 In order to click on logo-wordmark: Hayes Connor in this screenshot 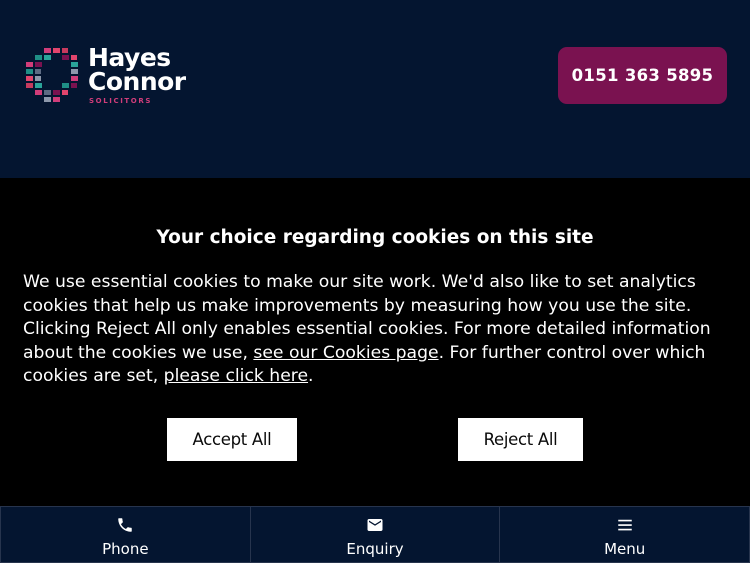, I will do `click(137, 70)`.